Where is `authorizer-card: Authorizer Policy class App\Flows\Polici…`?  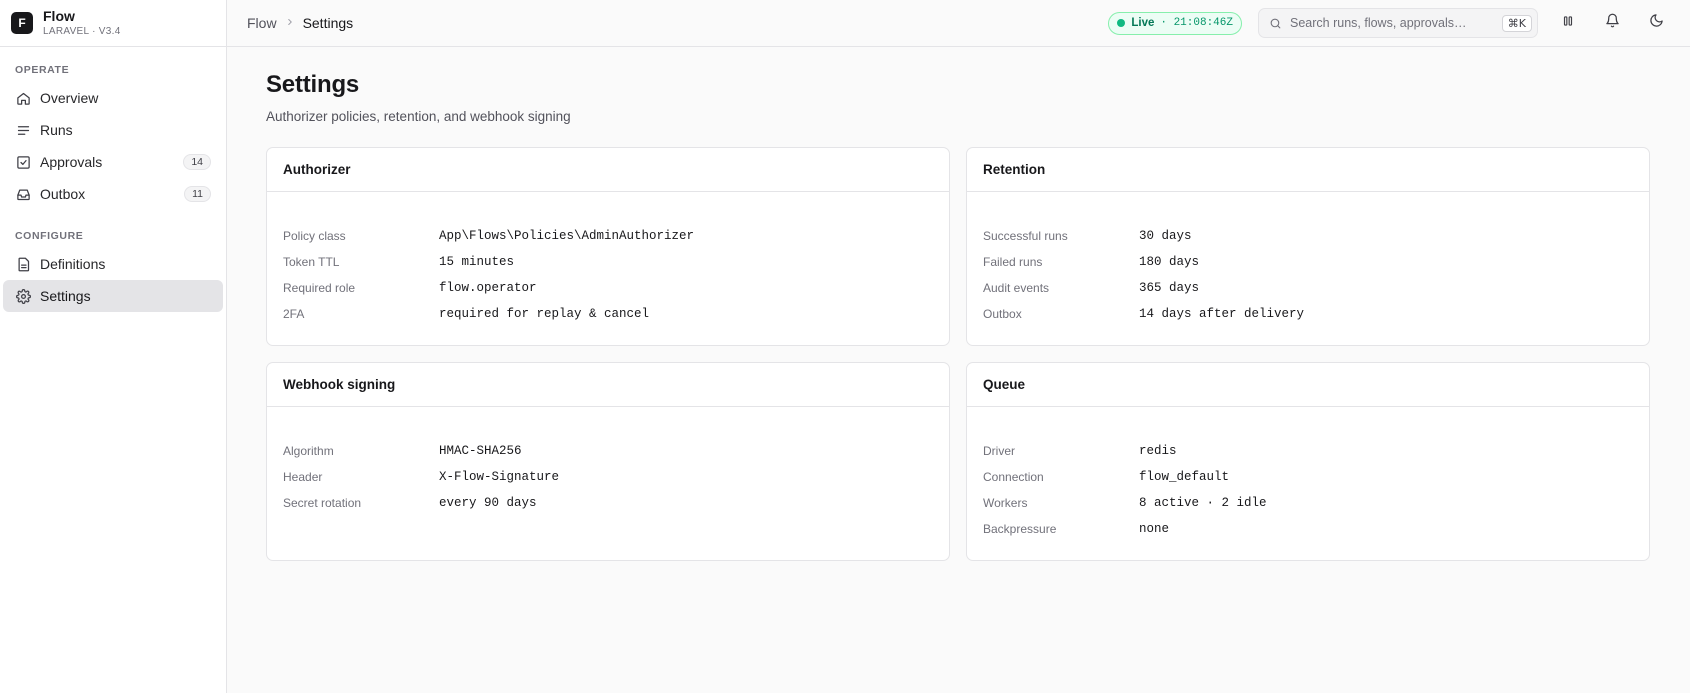
authorizer-card: Authorizer Policy class App\Flows\Polici… is located at coordinates (608, 246).